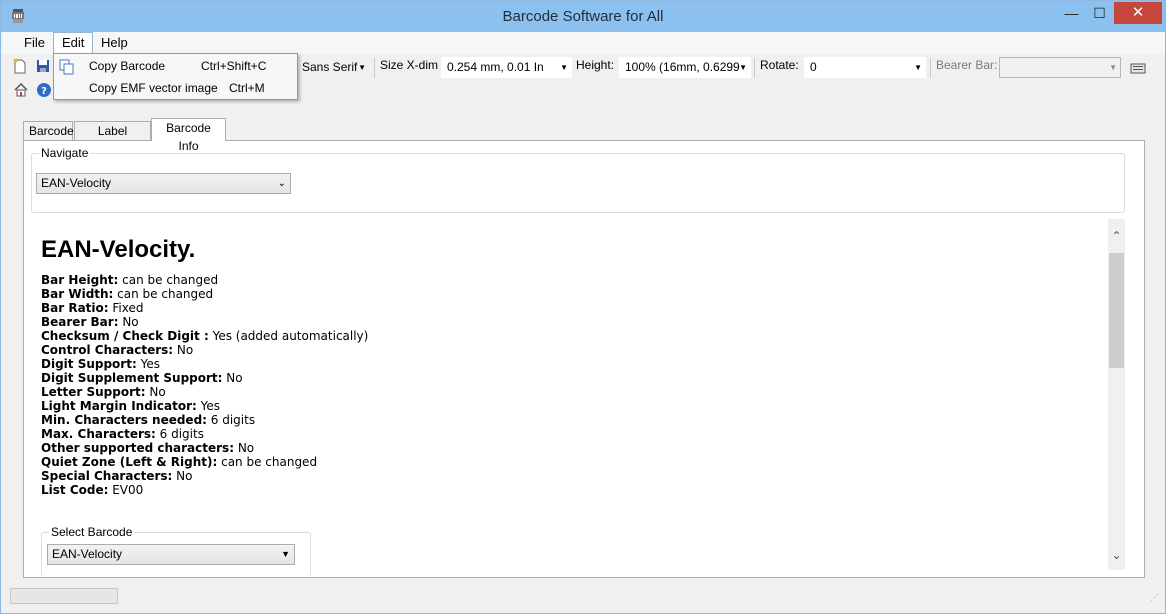 The width and height of the screenshot is (1166, 614). Describe the element at coordinates (87, 554) in the screenshot. I see `select-barcode-value: EAN-Velocity` at that location.